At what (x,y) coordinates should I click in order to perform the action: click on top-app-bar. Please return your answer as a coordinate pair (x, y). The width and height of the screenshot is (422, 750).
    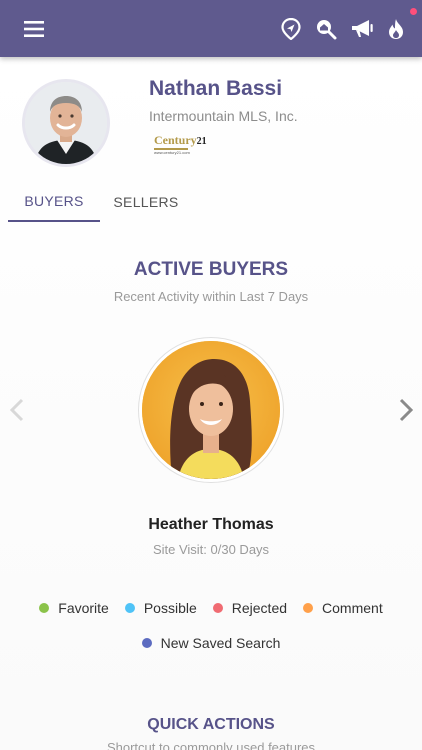
    Looking at the image, I should click on (211, 28).